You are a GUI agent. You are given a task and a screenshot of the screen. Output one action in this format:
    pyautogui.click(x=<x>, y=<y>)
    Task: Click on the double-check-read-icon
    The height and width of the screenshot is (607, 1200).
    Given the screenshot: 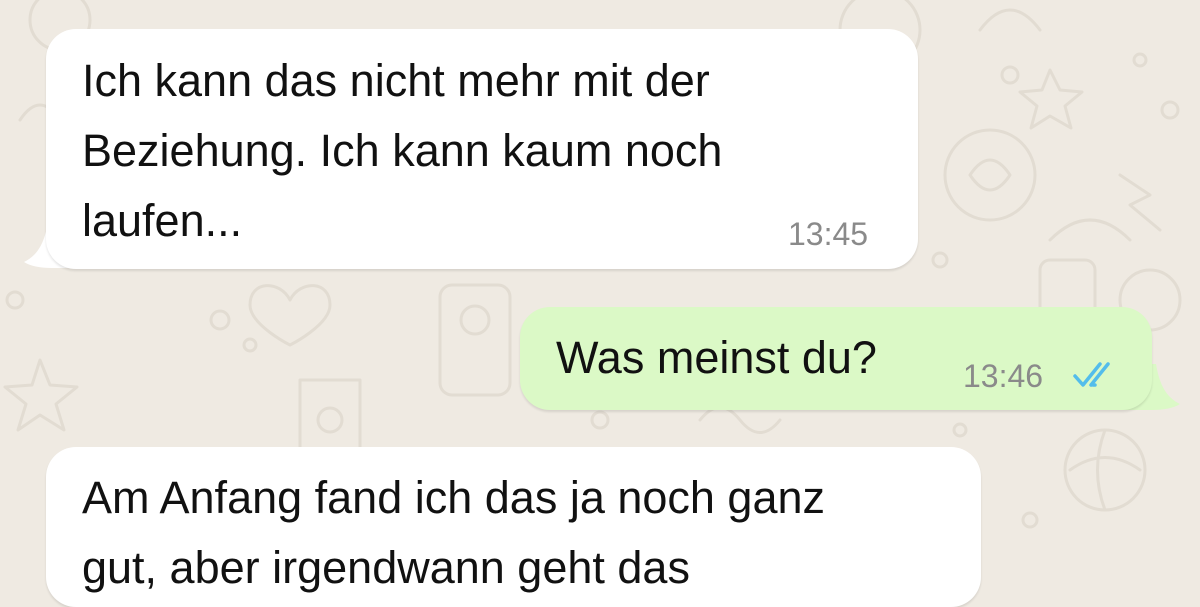 What is the action you would take?
    pyautogui.click(x=1091, y=374)
    